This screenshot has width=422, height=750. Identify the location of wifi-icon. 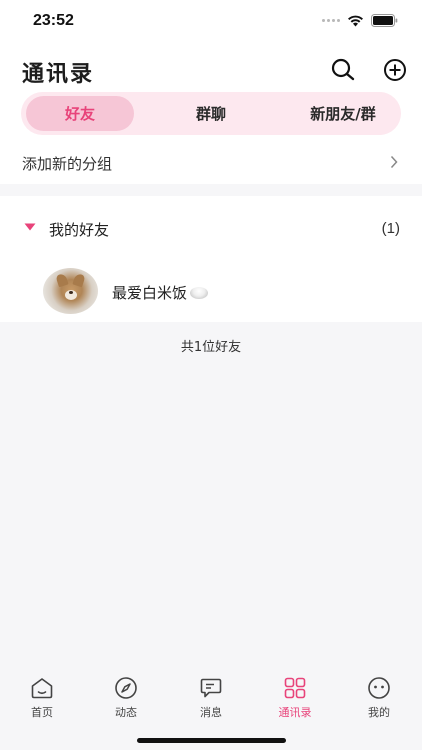
(355, 20).